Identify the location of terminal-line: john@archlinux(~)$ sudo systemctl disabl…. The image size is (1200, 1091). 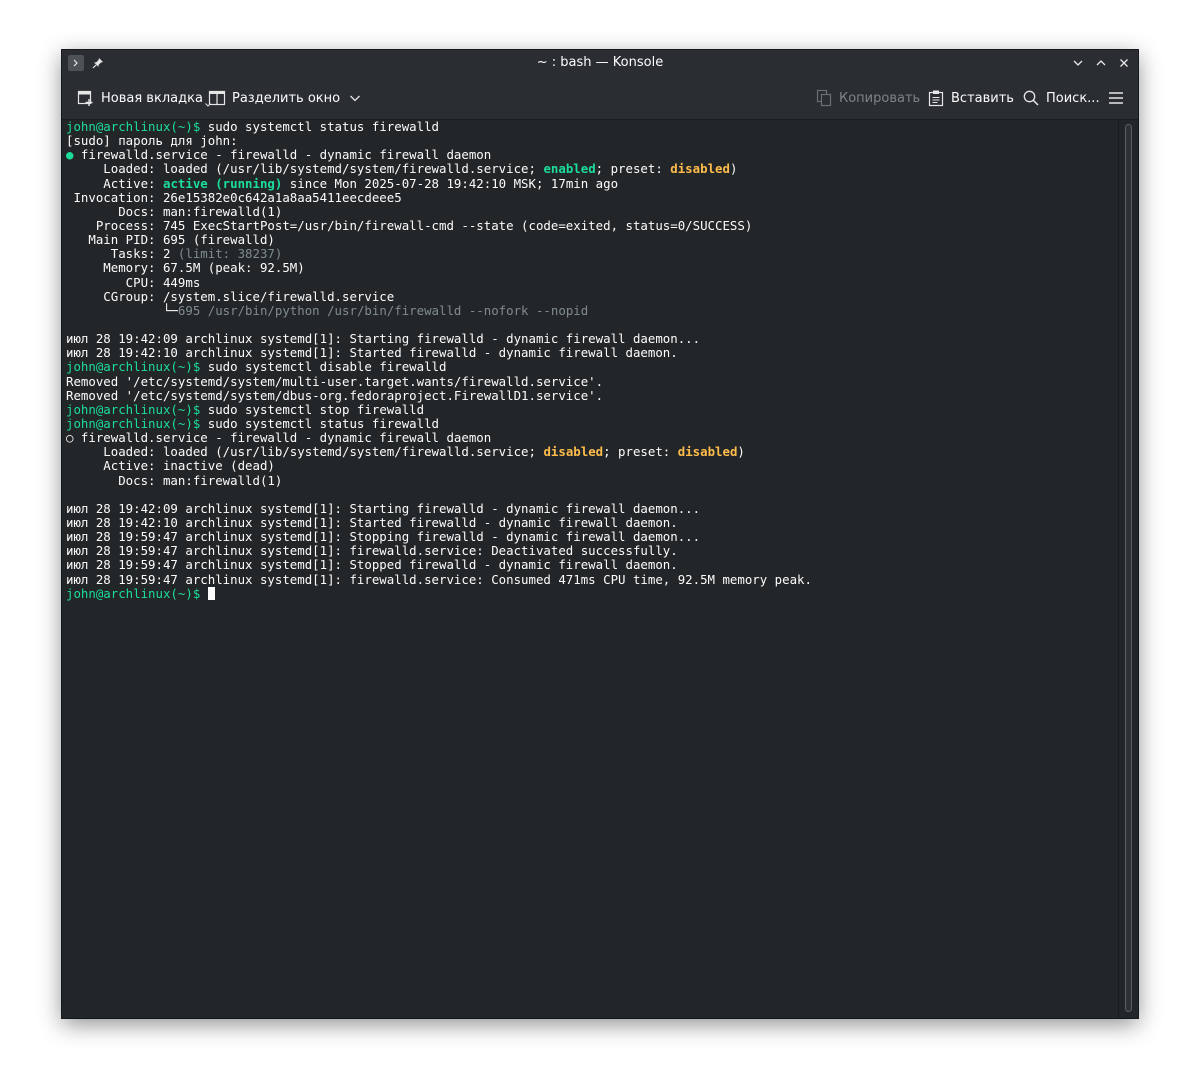
(439, 367).